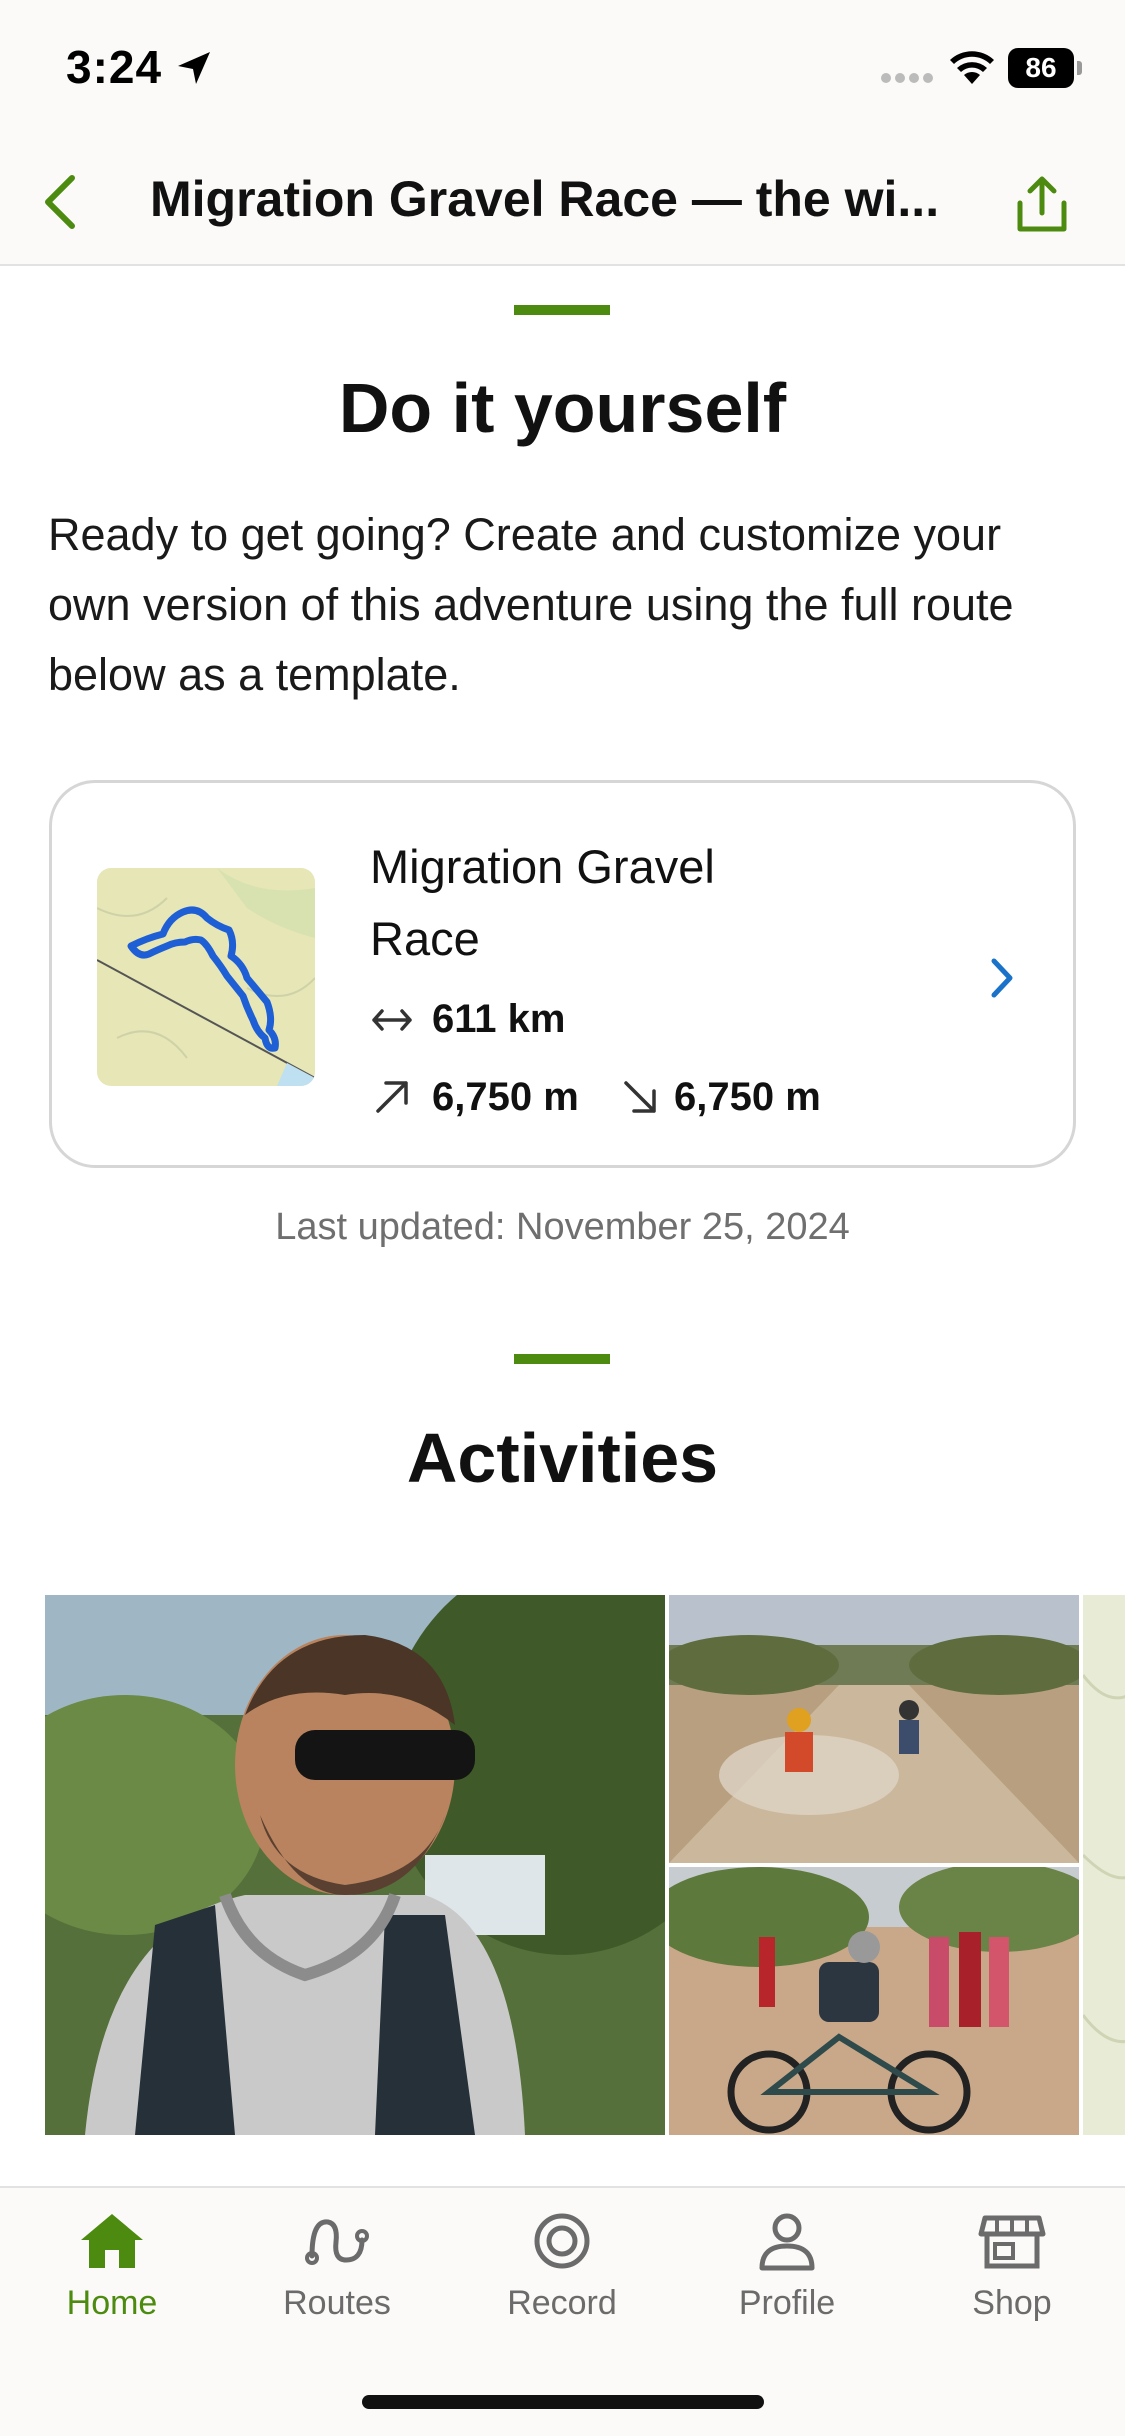 The width and height of the screenshot is (1125, 2436). I want to click on route-distance: 611 km, so click(499, 1019).